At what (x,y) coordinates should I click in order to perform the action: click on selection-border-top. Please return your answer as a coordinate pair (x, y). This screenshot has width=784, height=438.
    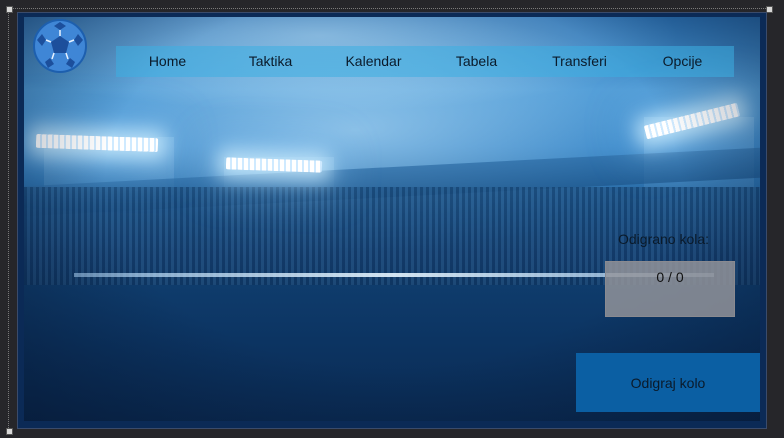
    Looking at the image, I should click on (388, 8).